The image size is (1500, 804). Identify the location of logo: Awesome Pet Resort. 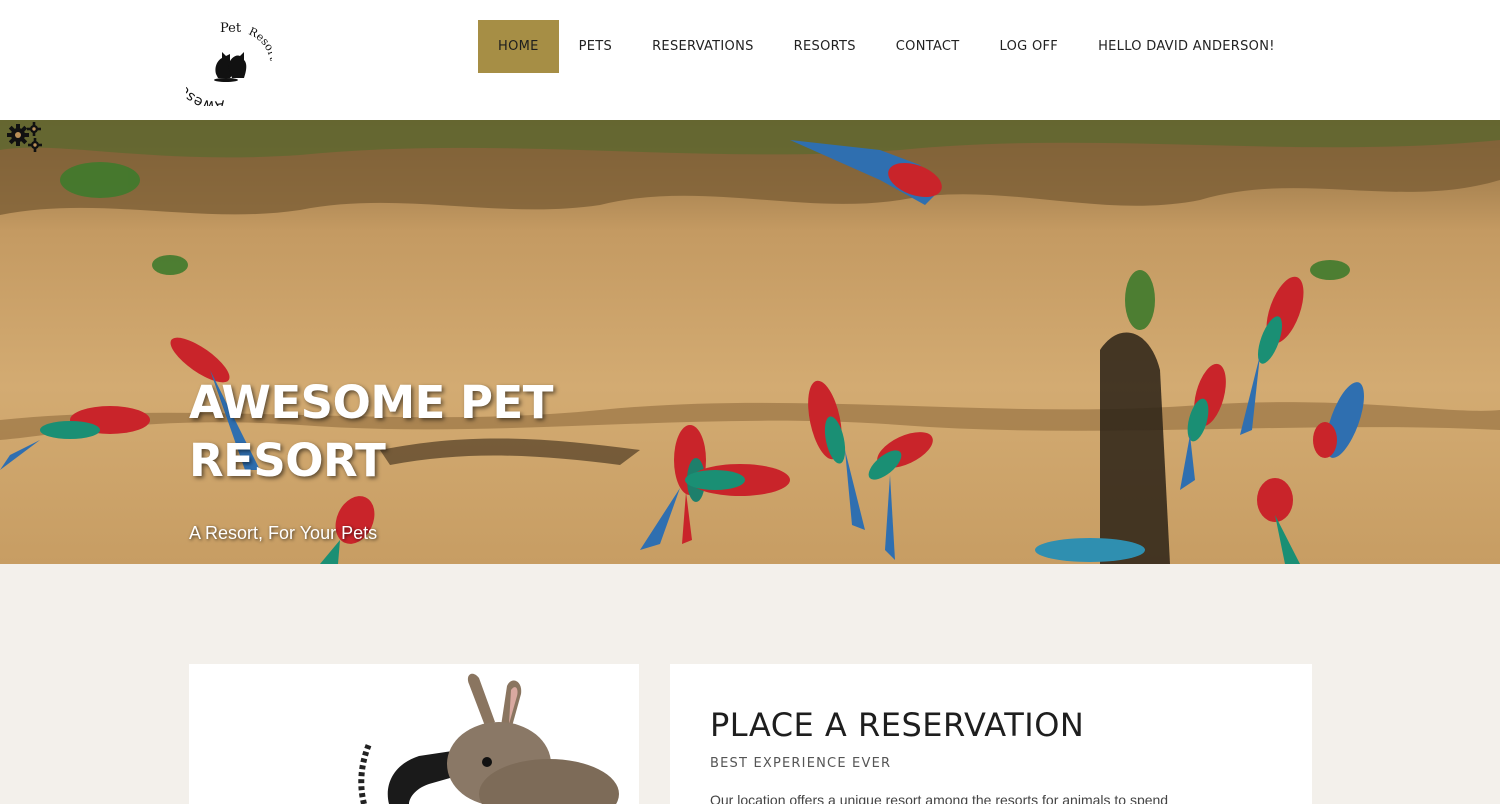
(229, 61).